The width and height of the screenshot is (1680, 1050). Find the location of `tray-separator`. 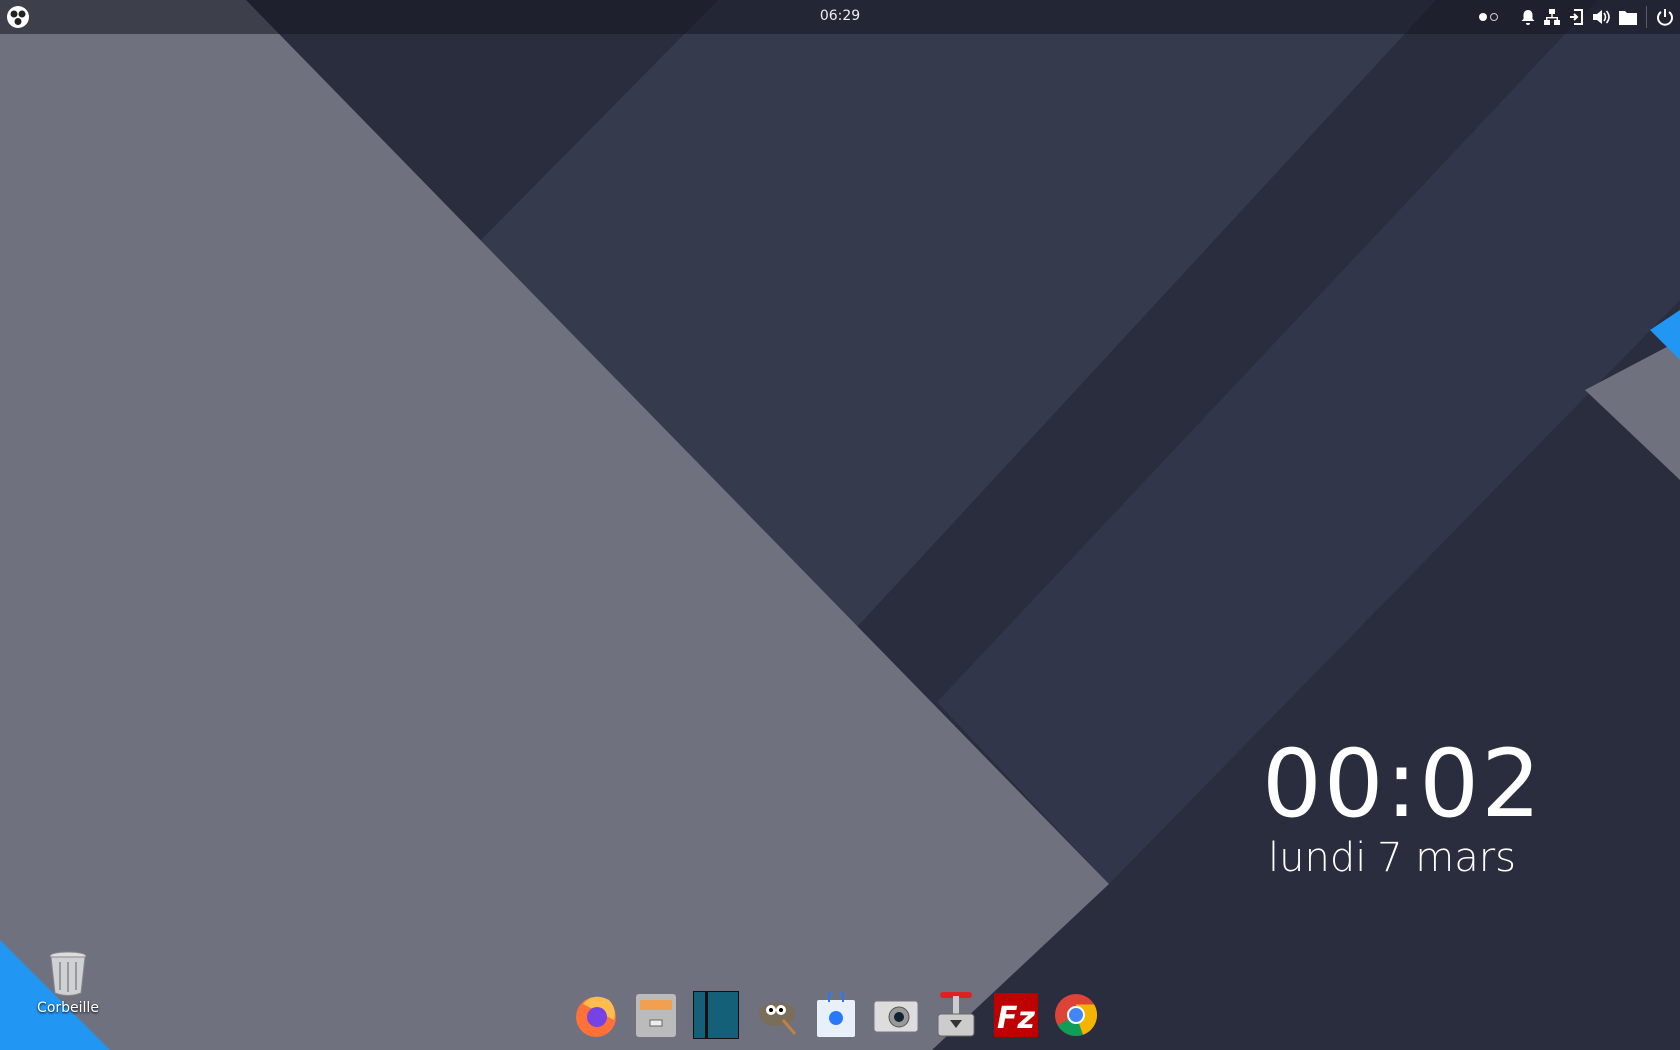

tray-separator is located at coordinates (1646, 17).